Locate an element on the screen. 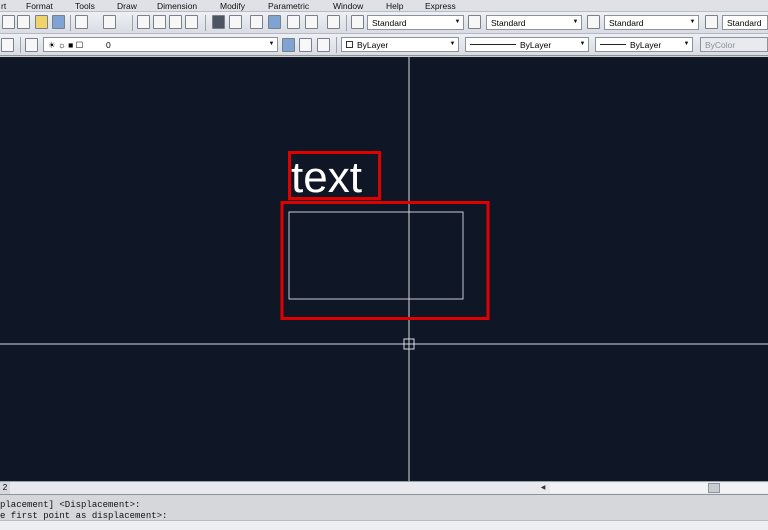 The image size is (768, 530). text-style-icon is located at coordinates (357, 22).